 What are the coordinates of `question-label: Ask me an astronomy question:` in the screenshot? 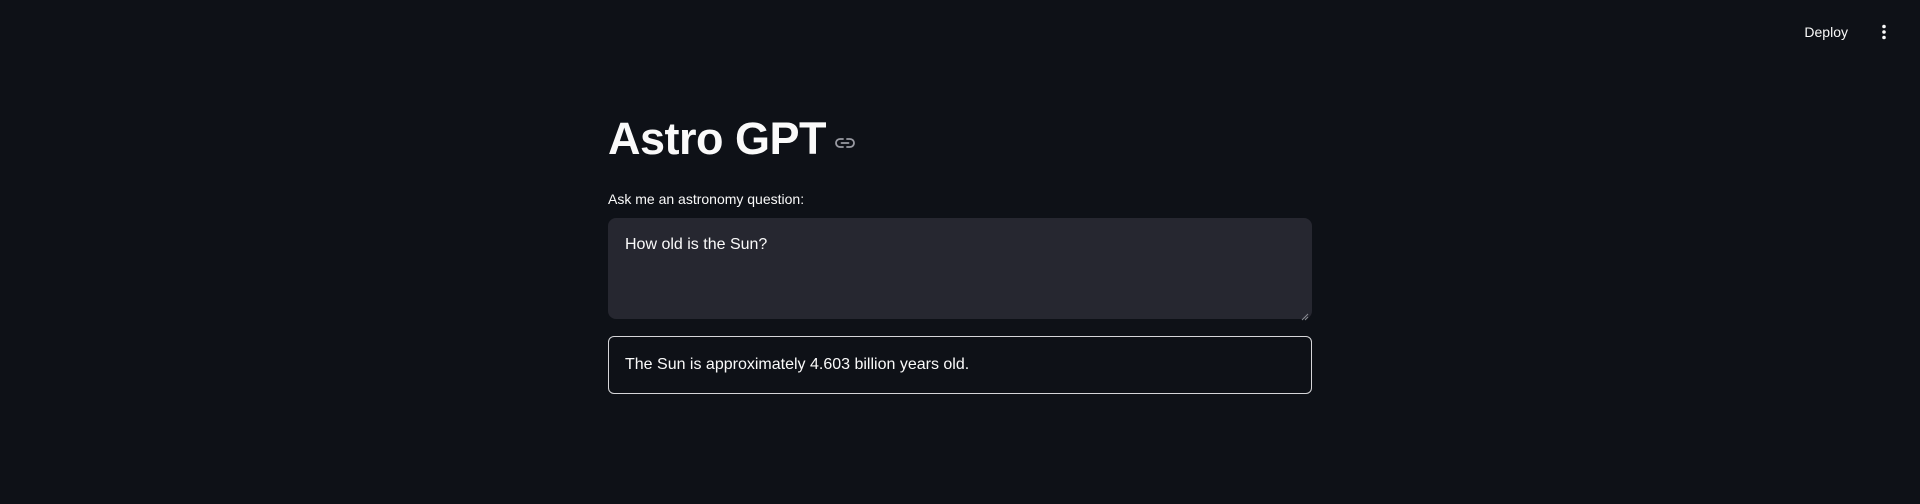 It's located at (706, 199).